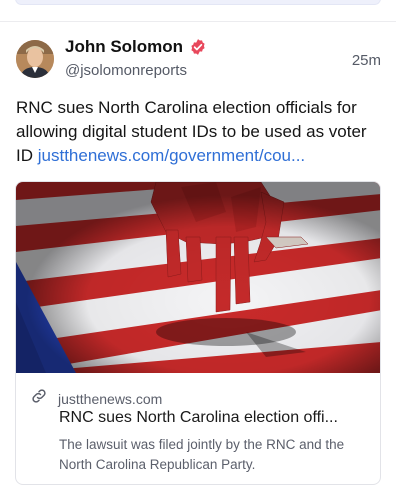 This screenshot has width=396, height=500. I want to click on verified-badge-icon, so click(198, 47).